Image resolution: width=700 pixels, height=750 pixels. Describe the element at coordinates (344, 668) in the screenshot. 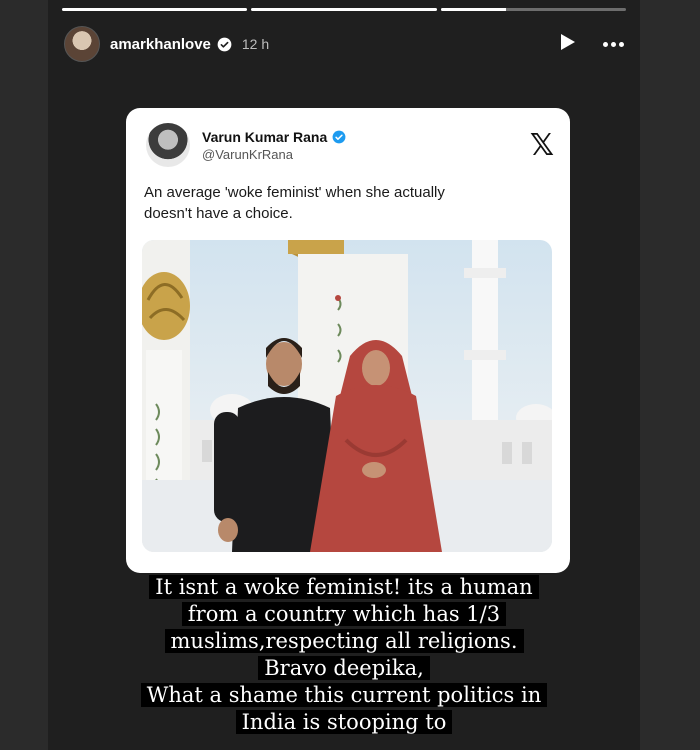

I see `caption-line: Bravo deepika,` at that location.